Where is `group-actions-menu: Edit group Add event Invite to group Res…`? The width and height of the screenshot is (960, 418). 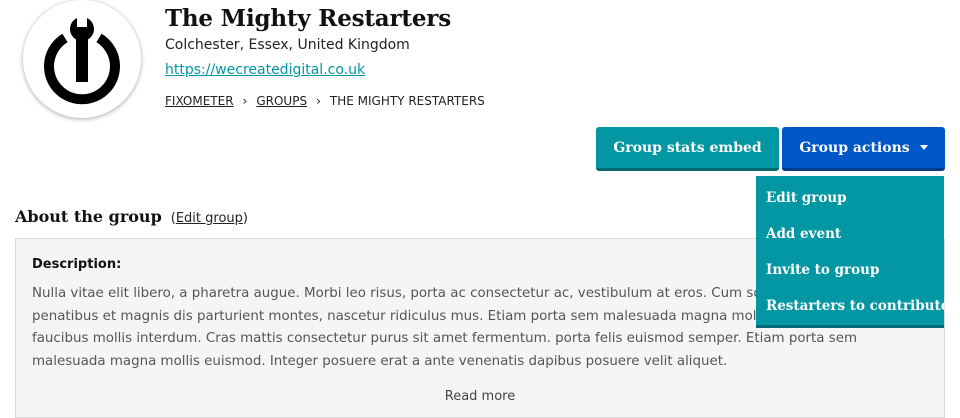 group-actions-menu: Edit group Add event Invite to group Res… is located at coordinates (852, 252).